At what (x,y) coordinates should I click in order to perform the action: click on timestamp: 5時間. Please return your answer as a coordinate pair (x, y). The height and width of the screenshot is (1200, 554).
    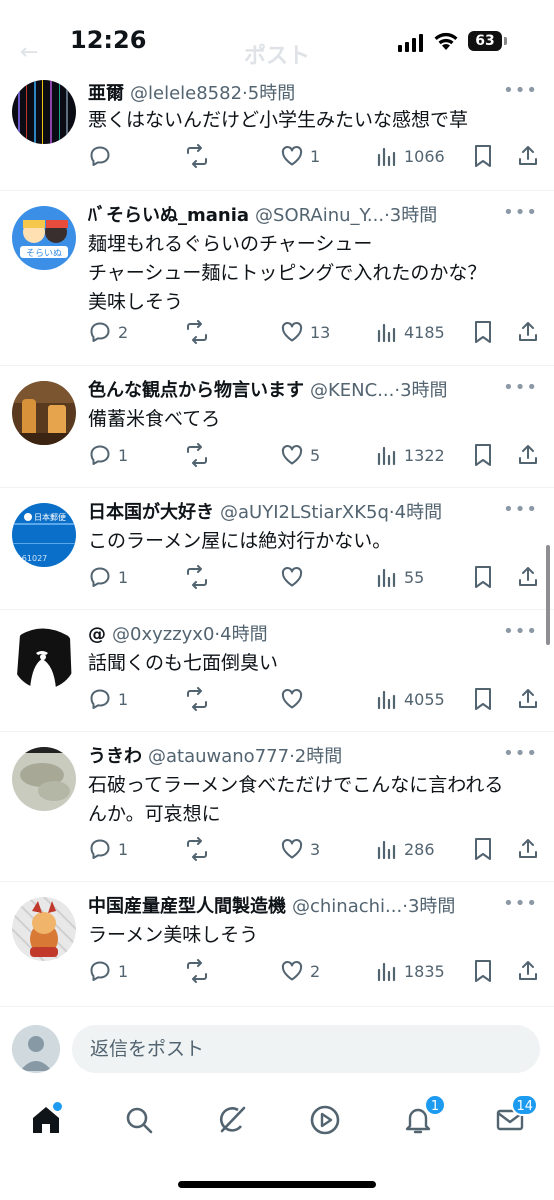
    Looking at the image, I should click on (271, 93).